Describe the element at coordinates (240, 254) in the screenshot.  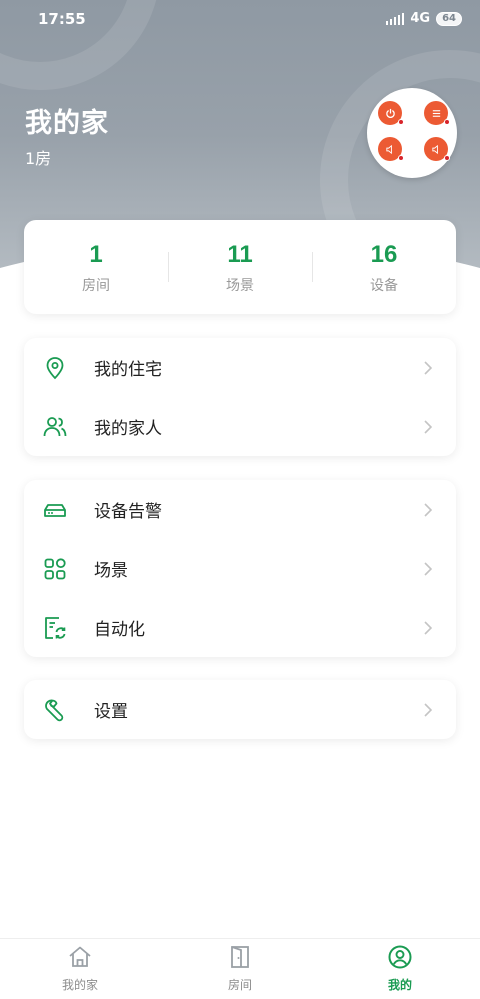
I see `stat-value: 11` at that location.